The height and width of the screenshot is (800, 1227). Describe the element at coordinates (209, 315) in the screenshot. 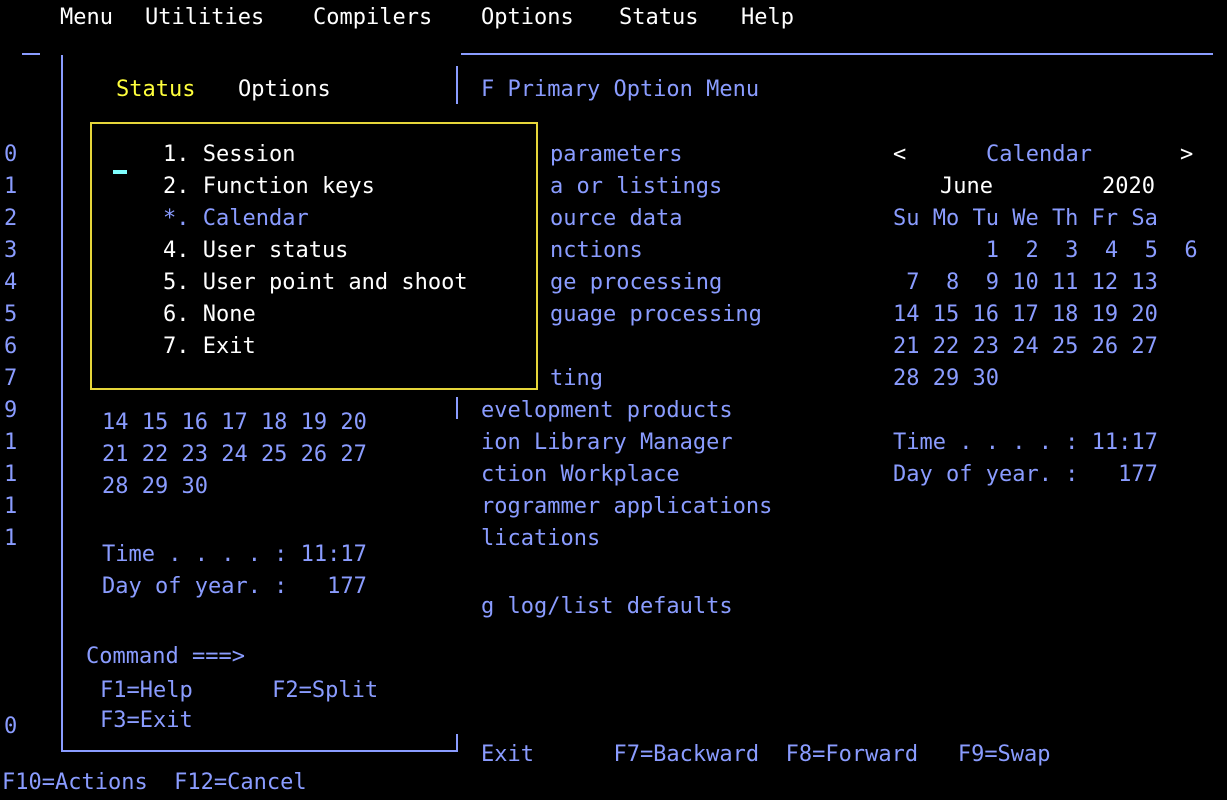

I see `menu-option-none: 6. None` at that location.